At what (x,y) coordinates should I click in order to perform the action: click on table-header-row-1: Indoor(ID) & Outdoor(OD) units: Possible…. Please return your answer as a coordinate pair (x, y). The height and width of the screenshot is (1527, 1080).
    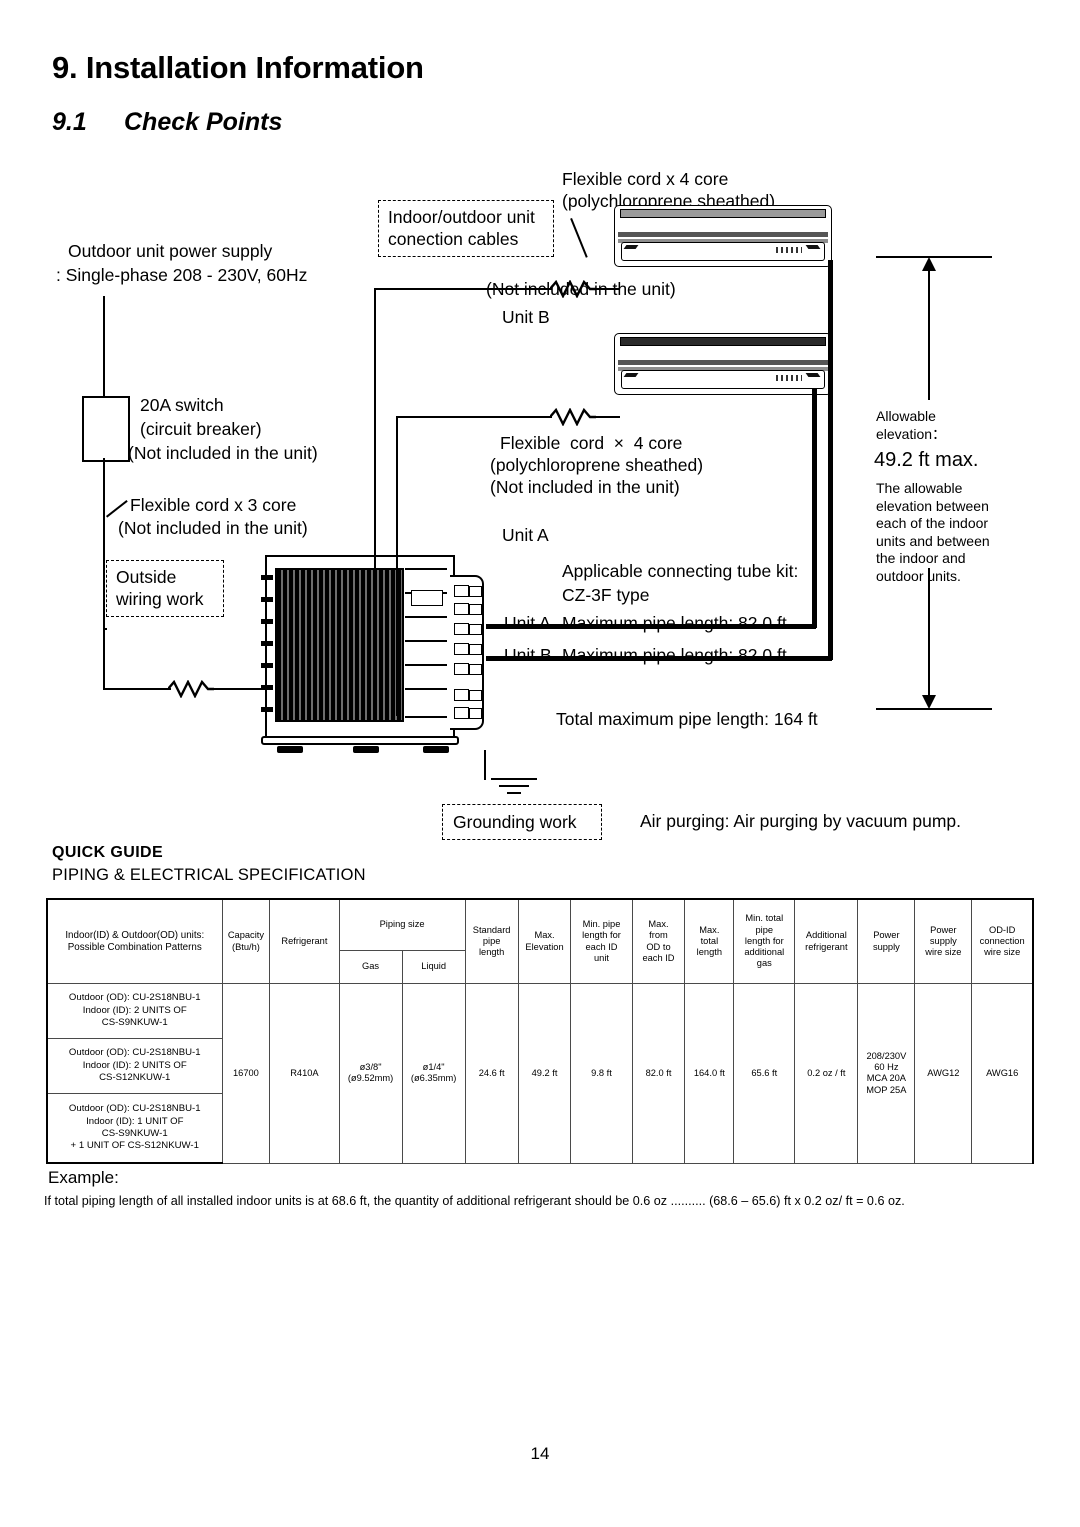
    Looking at the image, I should click on (540, 941).